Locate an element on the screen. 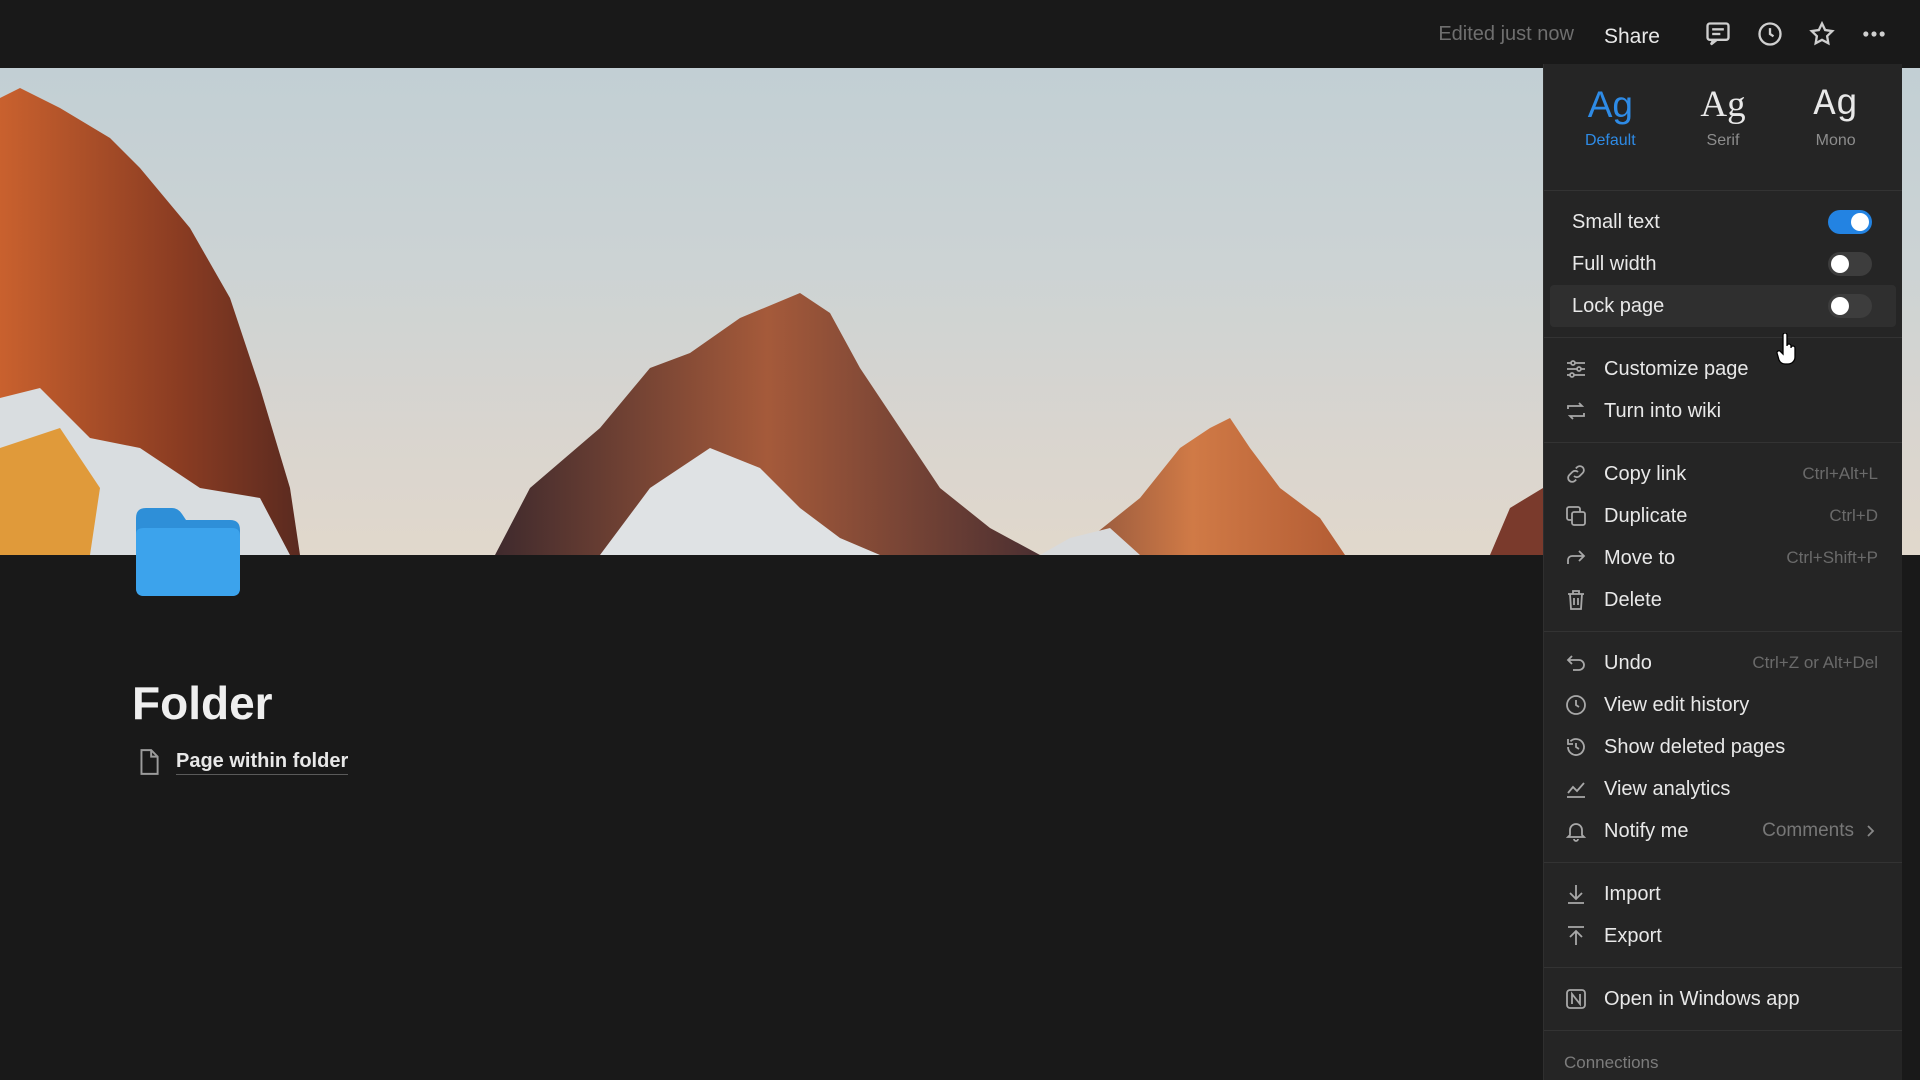  sliders-icon is located at coordinates (1576, 369).